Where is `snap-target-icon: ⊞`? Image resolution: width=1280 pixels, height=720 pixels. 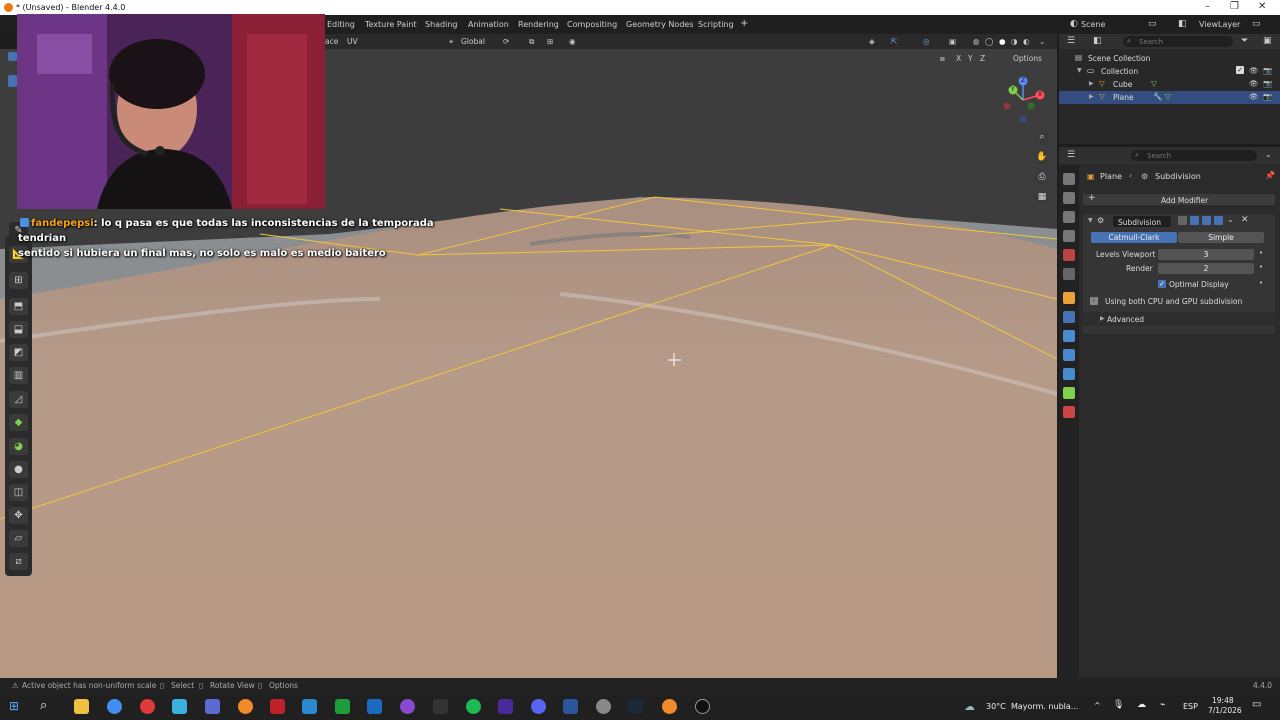
snap-target-icon: ⊞ is located at coordinates (550, 41).